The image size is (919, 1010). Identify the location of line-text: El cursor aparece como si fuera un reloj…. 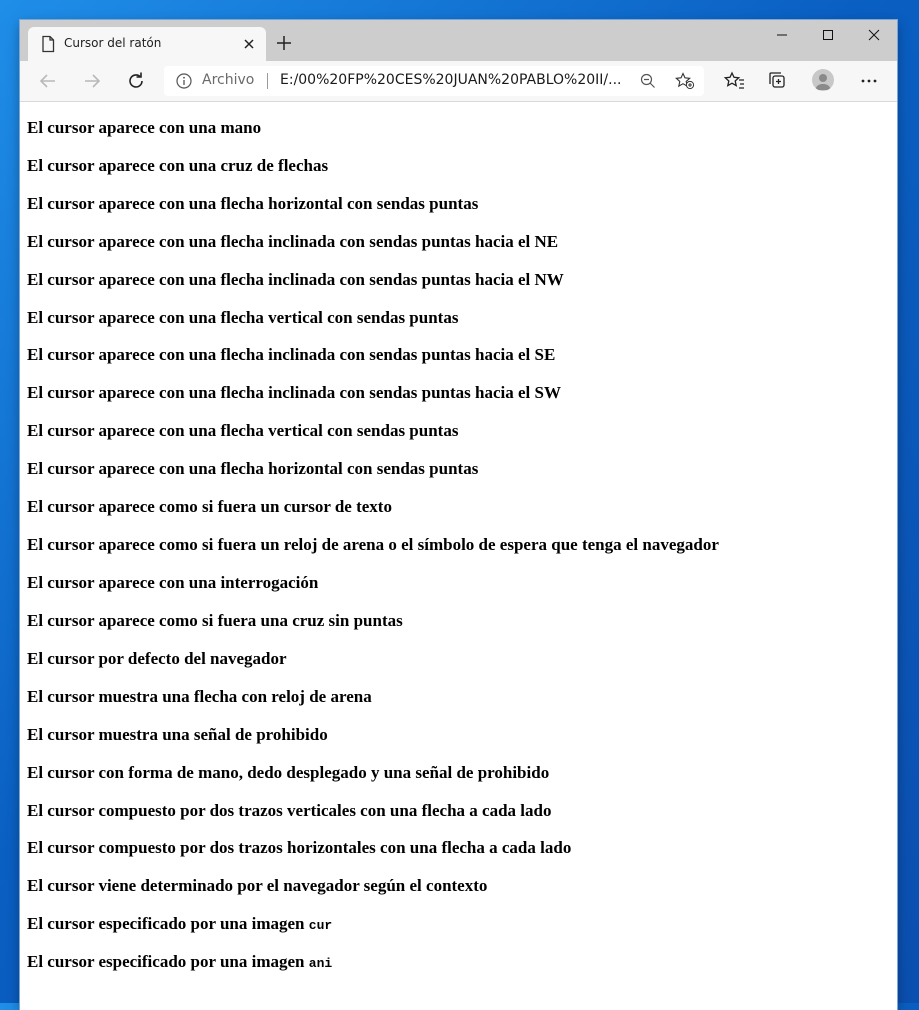
(373, 544).